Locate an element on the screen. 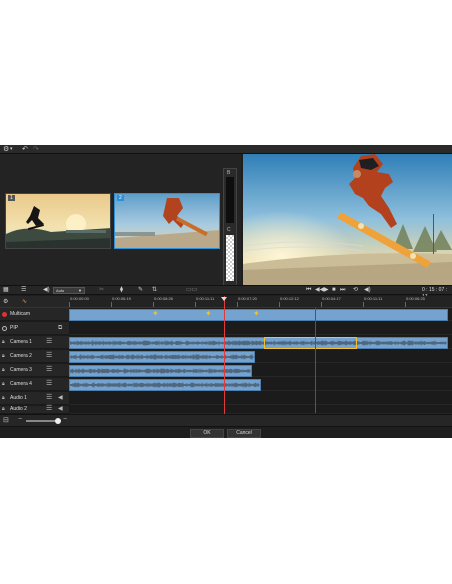 The width and height of the screenshot is (452, 584). track-lane-multicam: ✦ ✦ ✦ is located at coordinates (260, 314).